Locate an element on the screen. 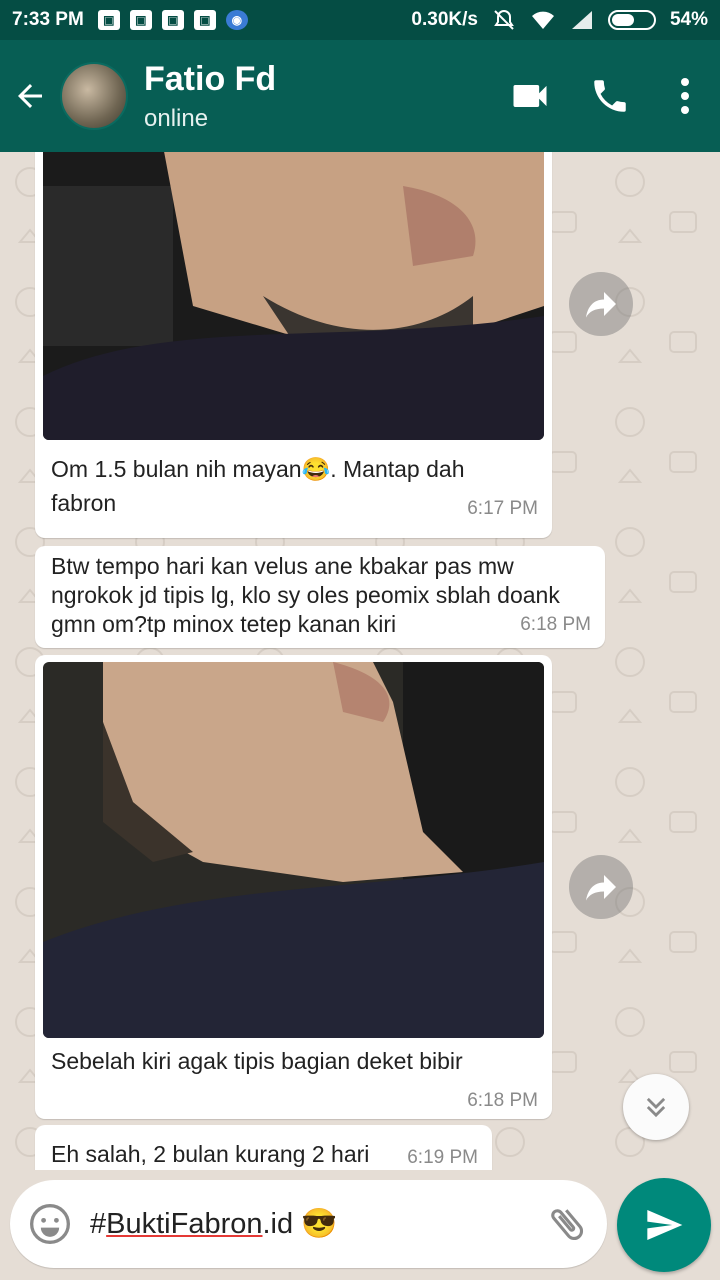  send-icon is located at coordinates (665, 1225).